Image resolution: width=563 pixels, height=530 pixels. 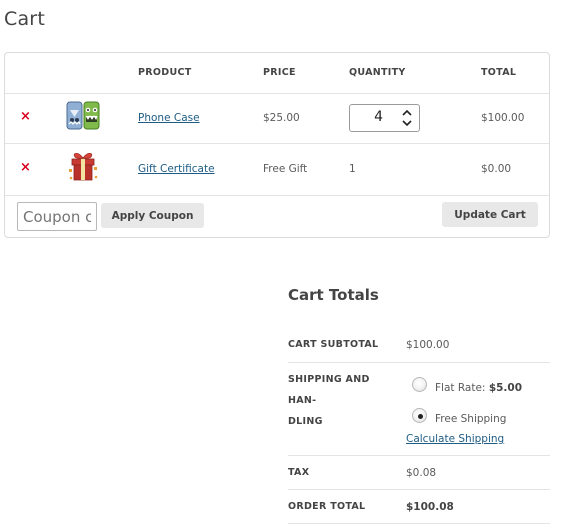 What do you see at coordinates (327, 506) in the screenshot?
I see `order-total-label: ORDER TOTAL` at bounding box center [327, 506].